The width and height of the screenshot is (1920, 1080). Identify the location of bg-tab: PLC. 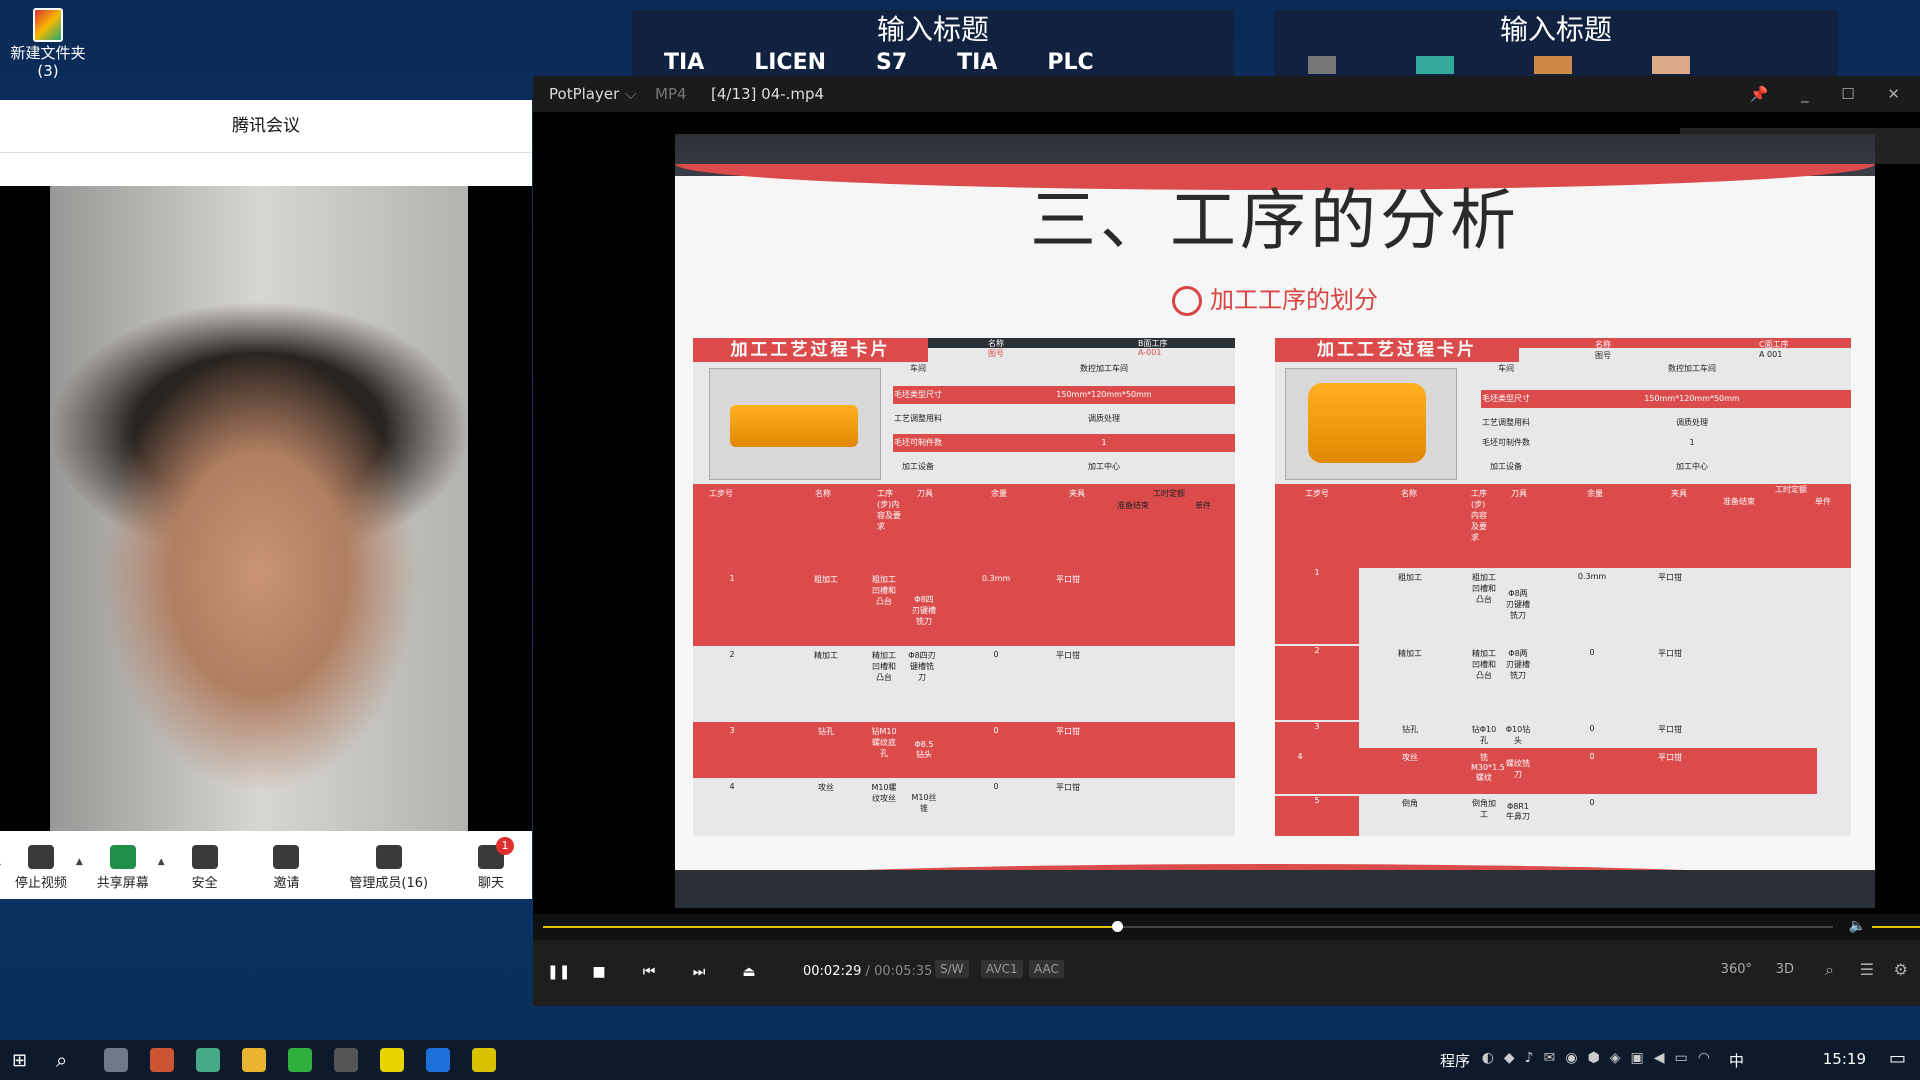
(1070, 62).